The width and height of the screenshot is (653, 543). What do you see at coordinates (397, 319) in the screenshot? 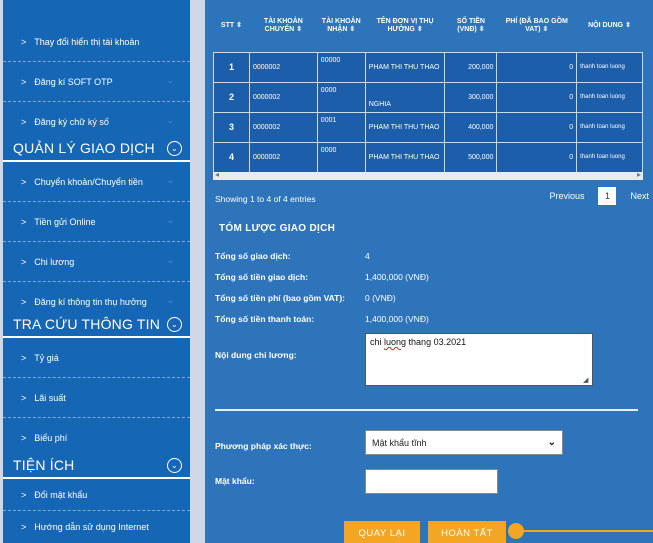
I see `summary-value-total-payment: 1,400,000 (VNĐ)` at bounding box center [397, 319].